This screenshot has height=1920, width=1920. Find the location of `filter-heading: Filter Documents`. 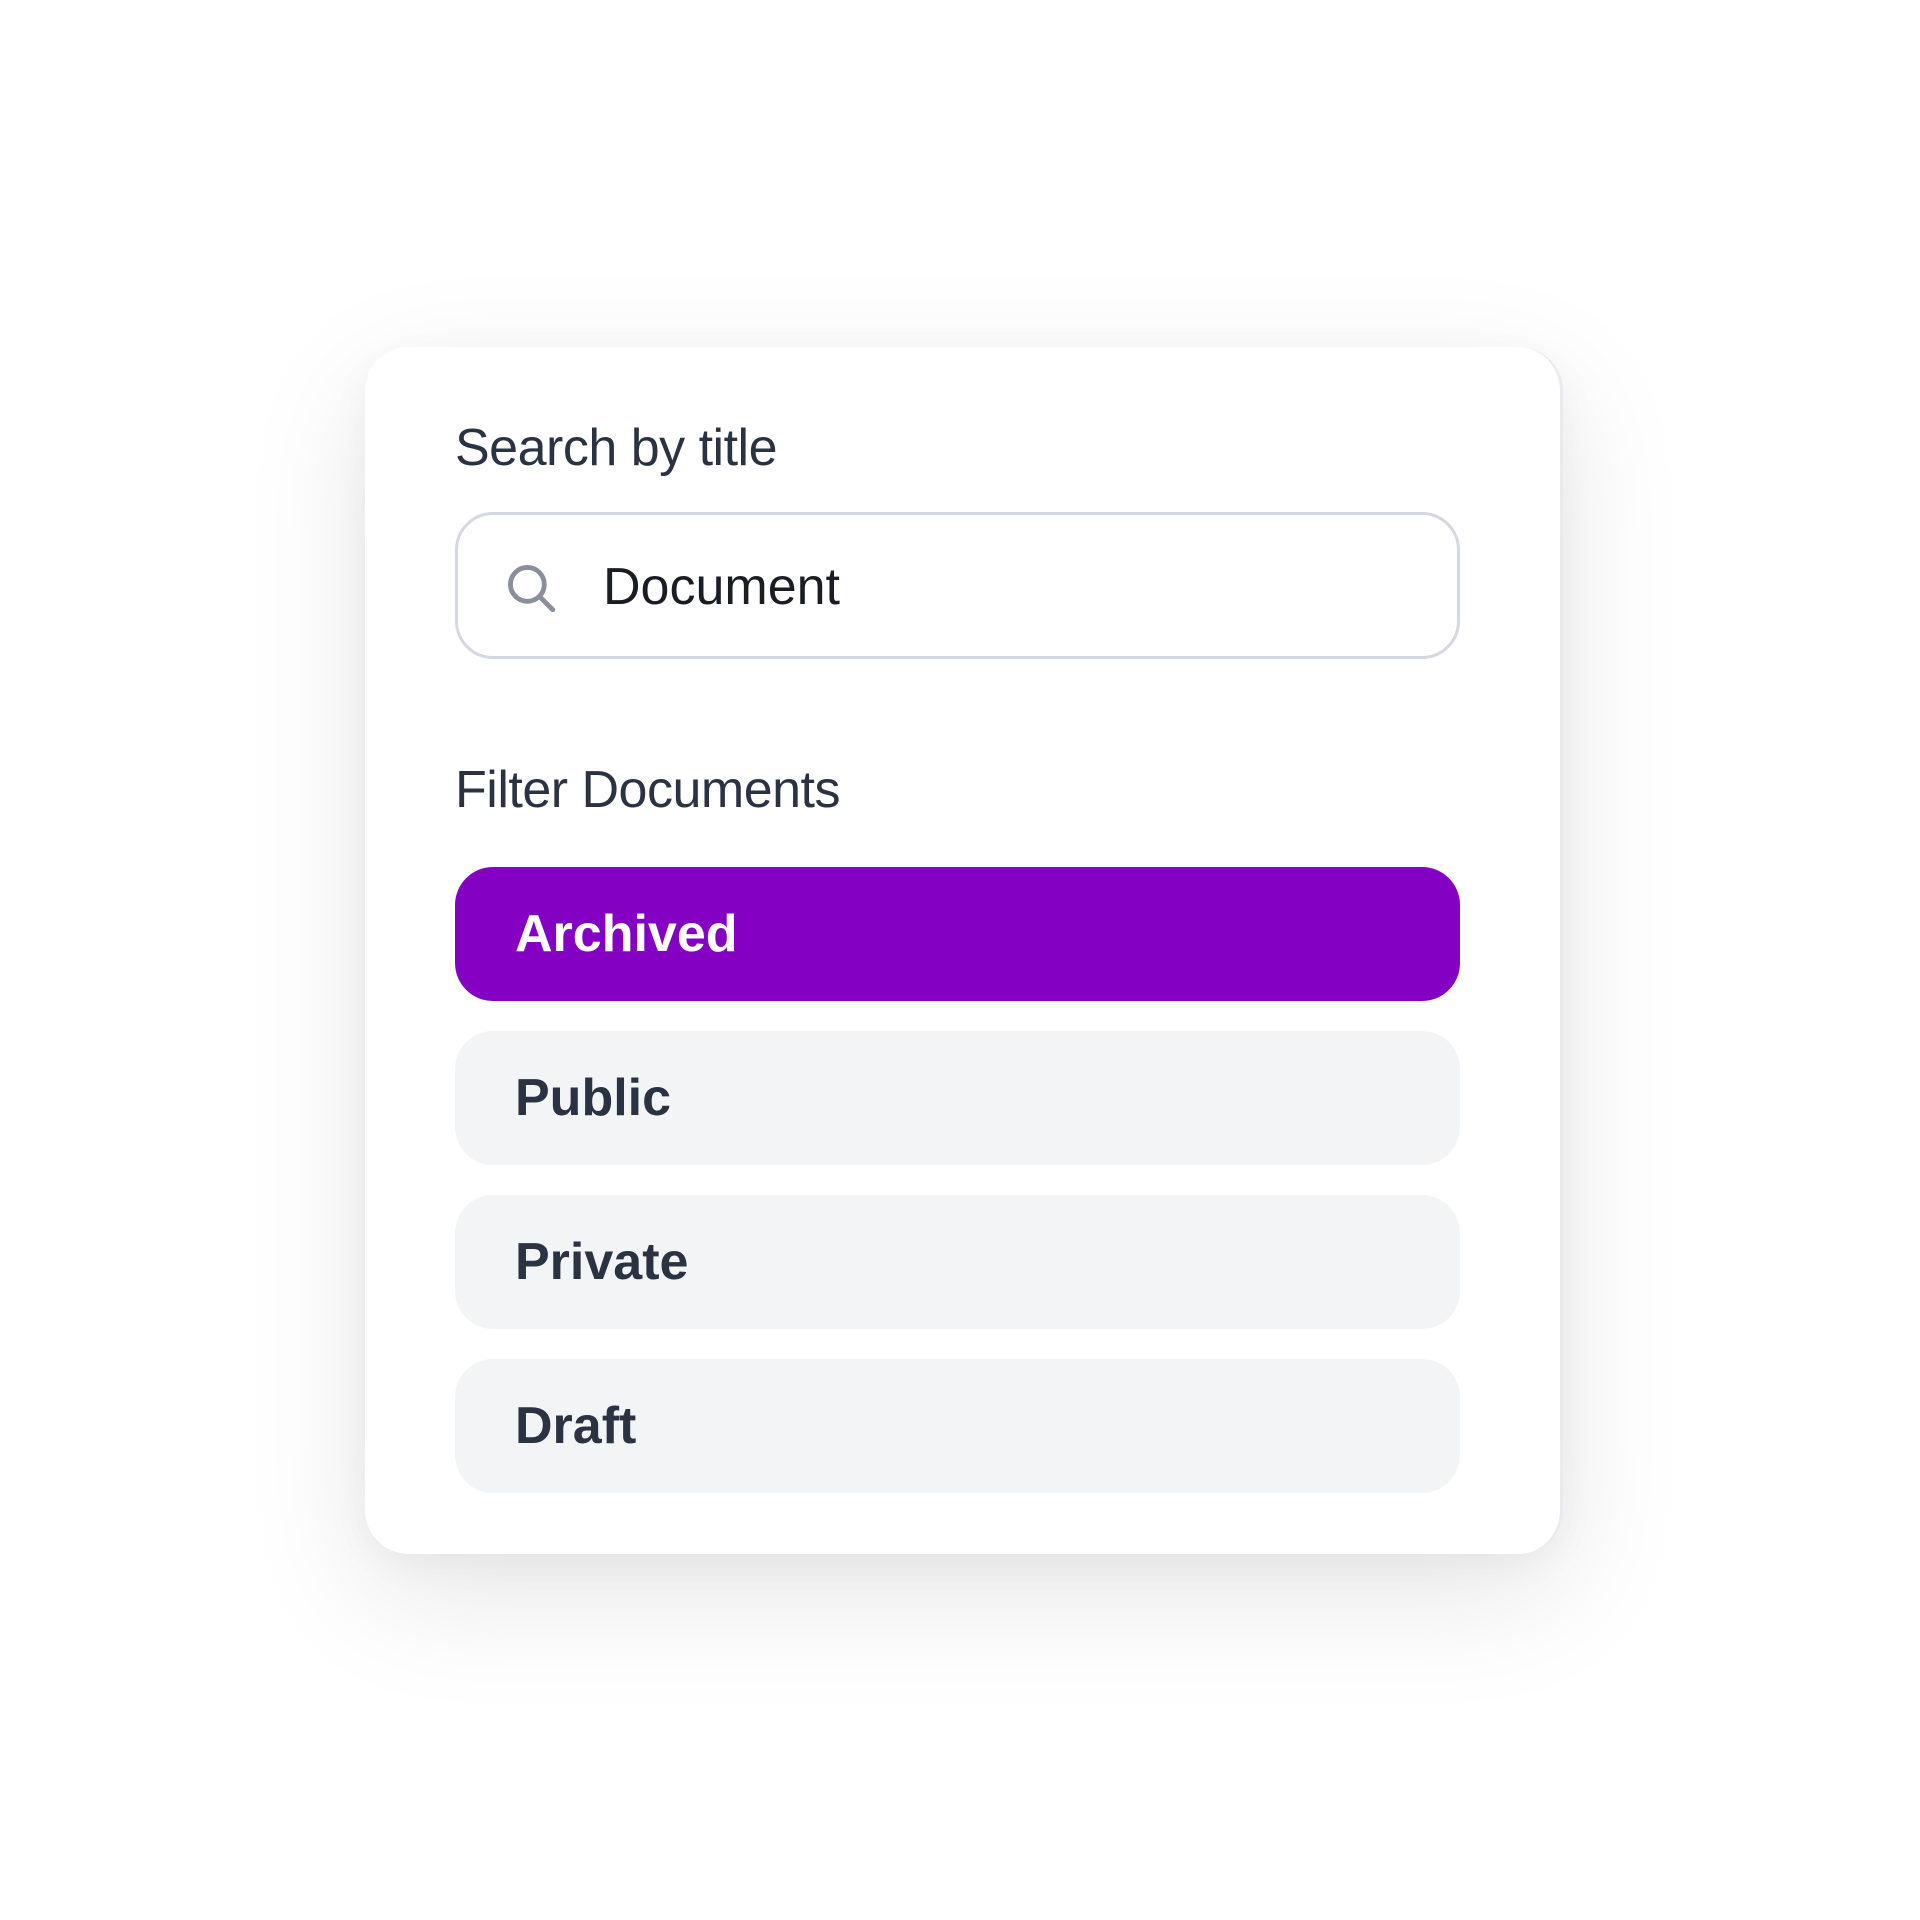

filter-heading: Filter Documents is located at coordinates (648, 790).